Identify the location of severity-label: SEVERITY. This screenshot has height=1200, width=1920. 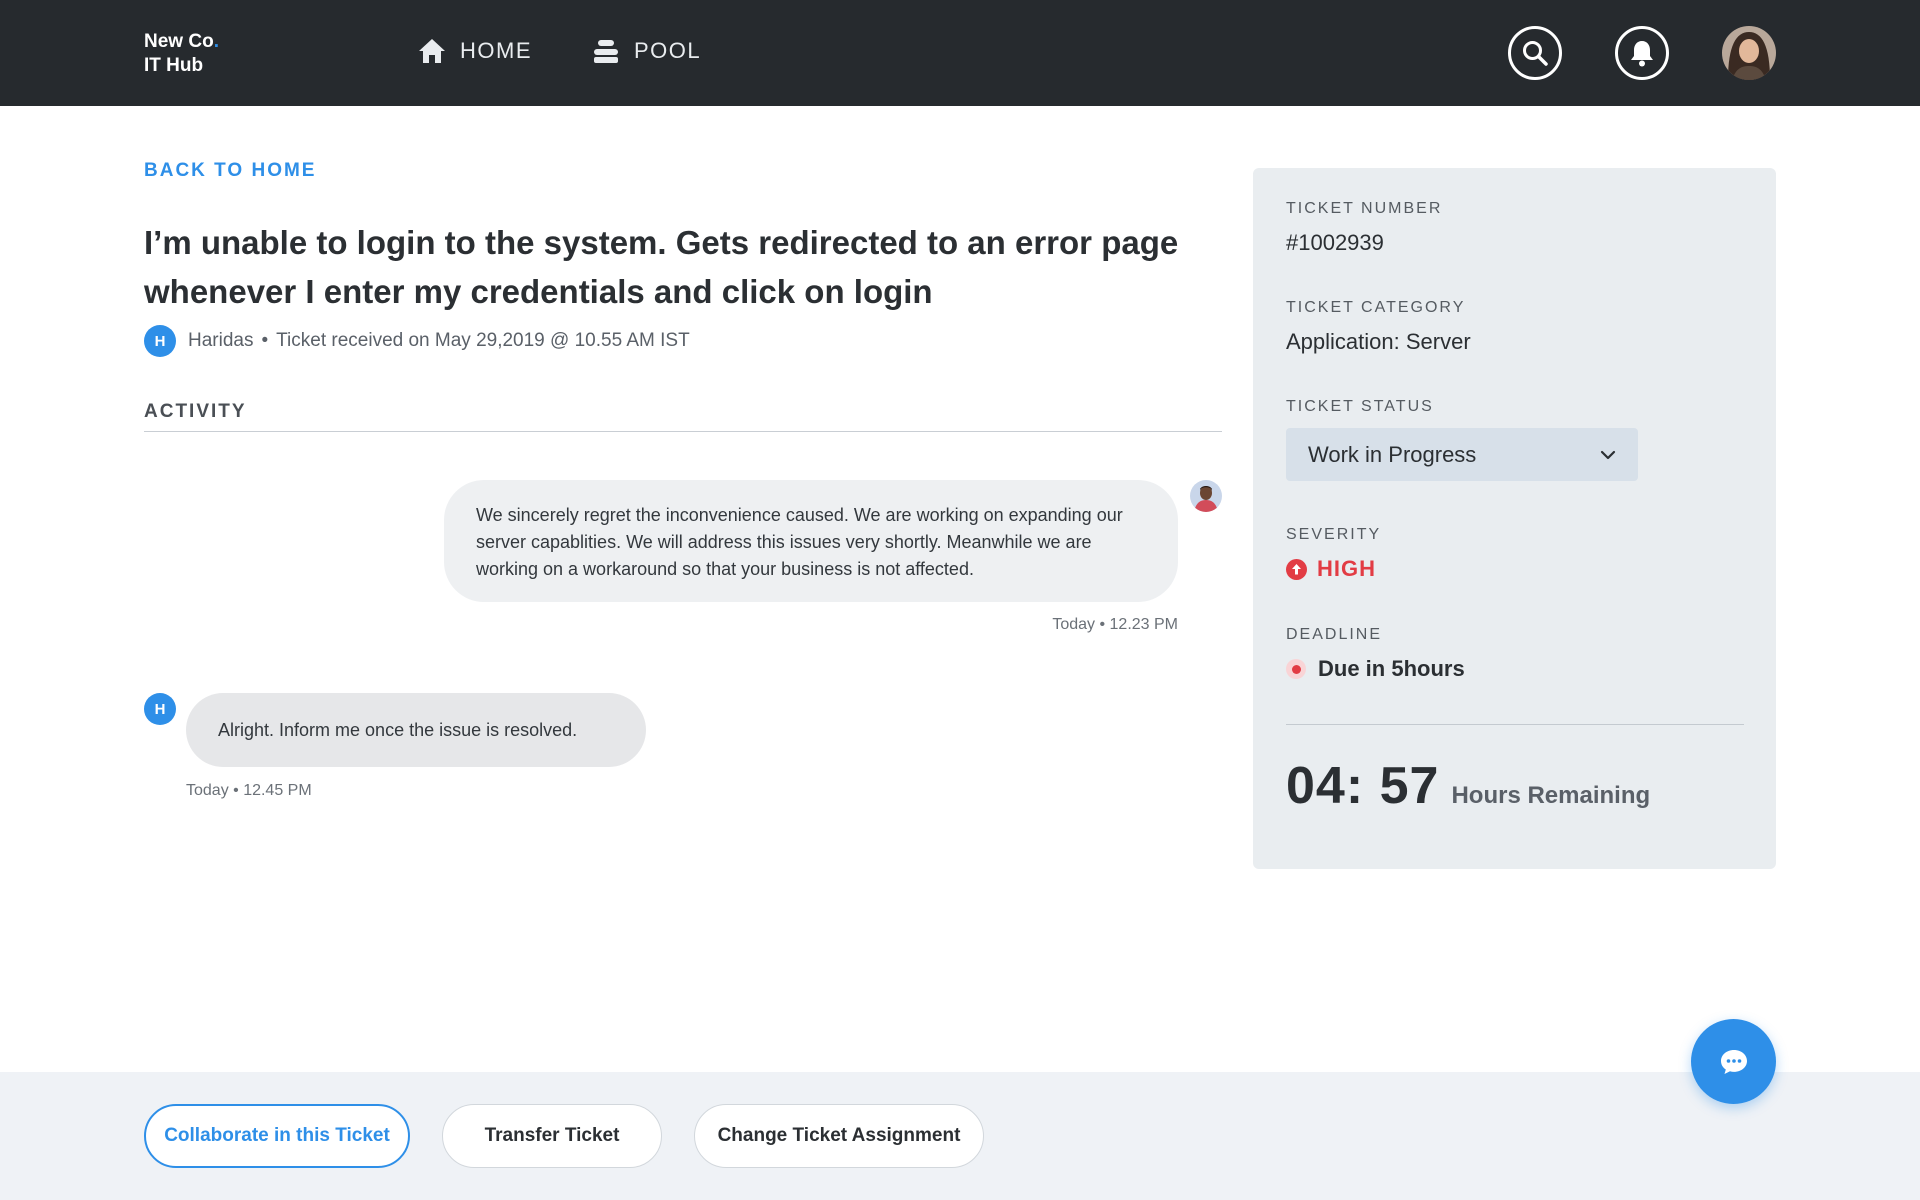
(1334, 534).